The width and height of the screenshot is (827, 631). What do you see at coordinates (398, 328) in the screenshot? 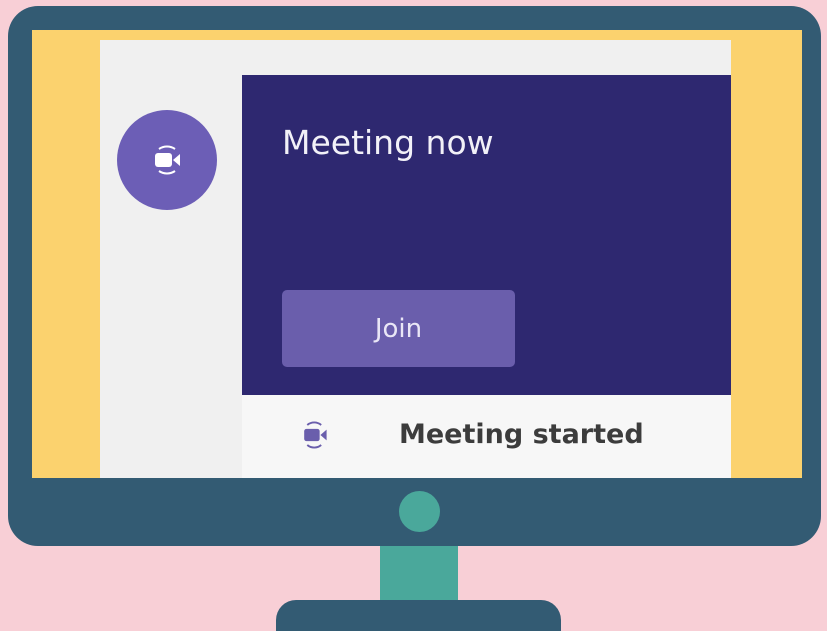
I see `join-button: Join` at bounding box center [398, 328].